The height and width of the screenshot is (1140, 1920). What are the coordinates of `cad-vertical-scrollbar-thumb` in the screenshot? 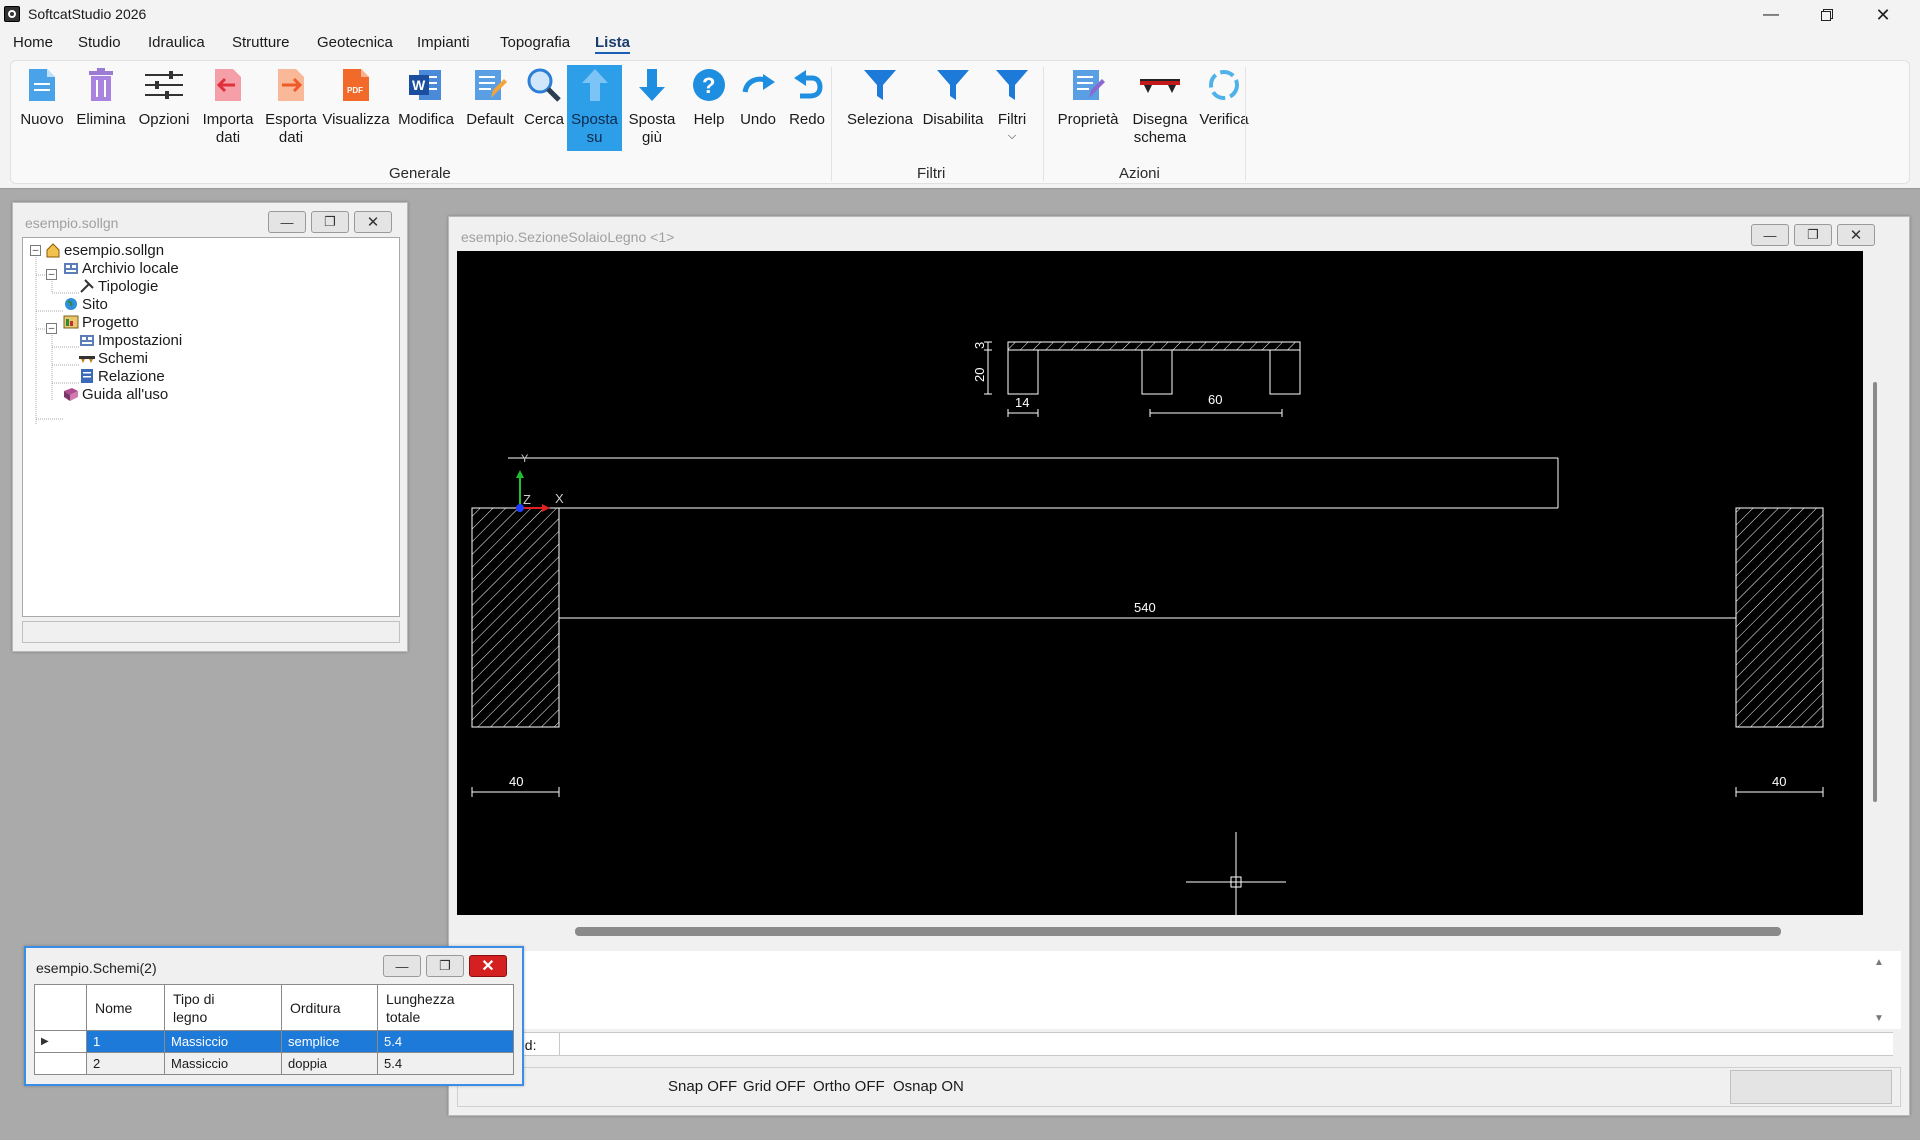 It's located at (1875, 592).